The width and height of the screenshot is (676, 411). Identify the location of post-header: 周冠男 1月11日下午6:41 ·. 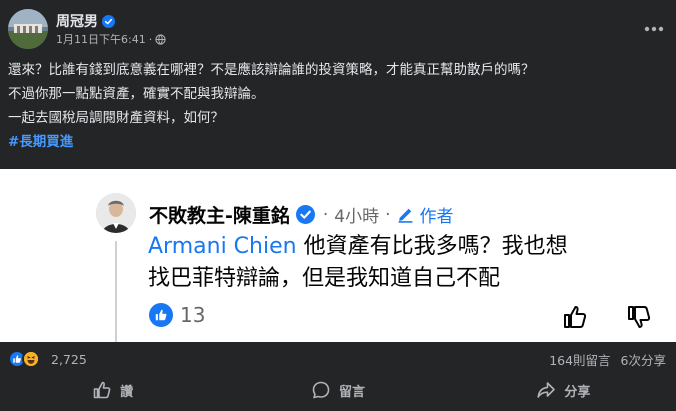
(338, 29).